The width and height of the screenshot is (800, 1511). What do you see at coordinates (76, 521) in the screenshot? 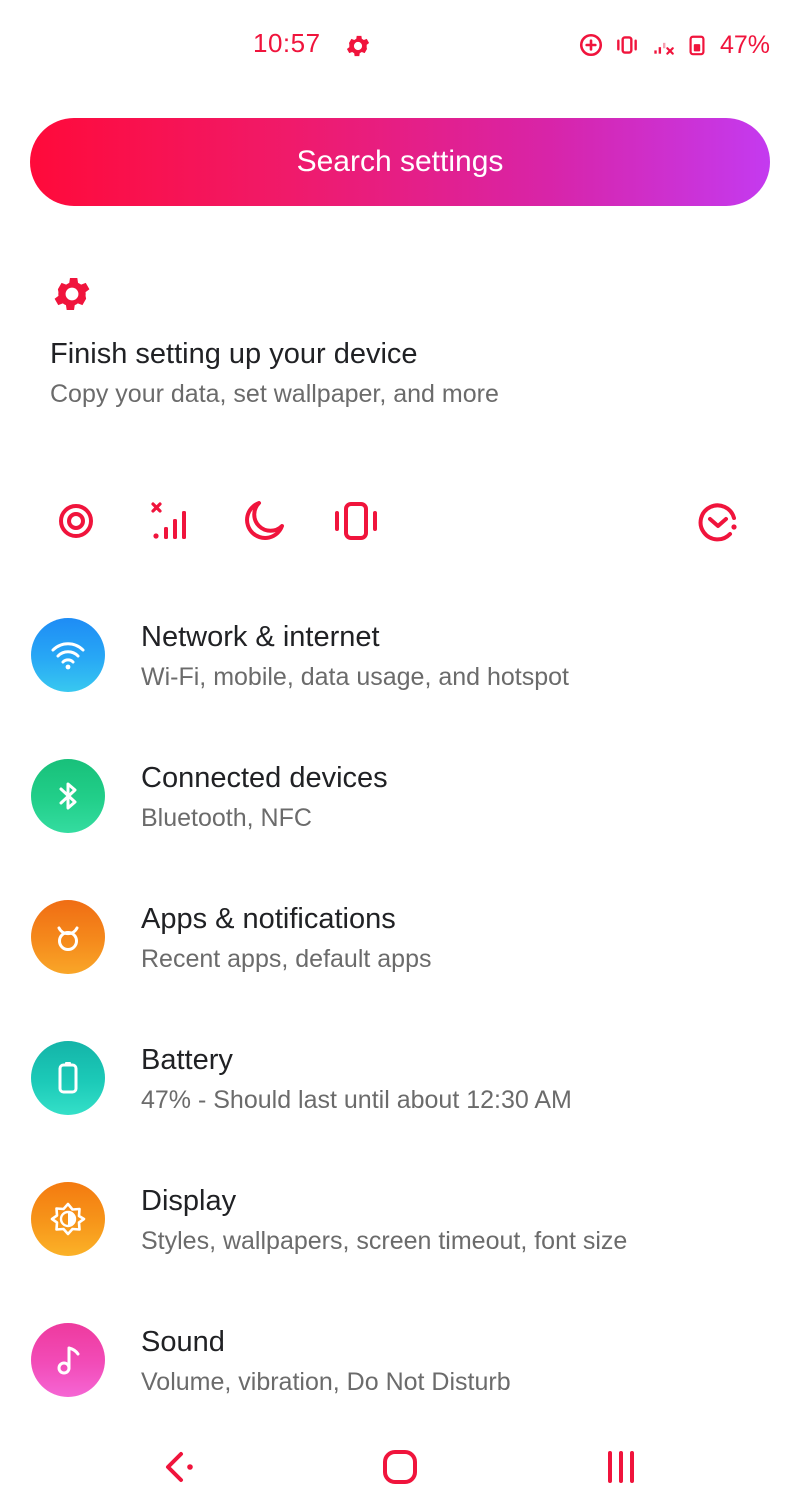
I see `hotspot-icon` at bounding box center [76, 521].